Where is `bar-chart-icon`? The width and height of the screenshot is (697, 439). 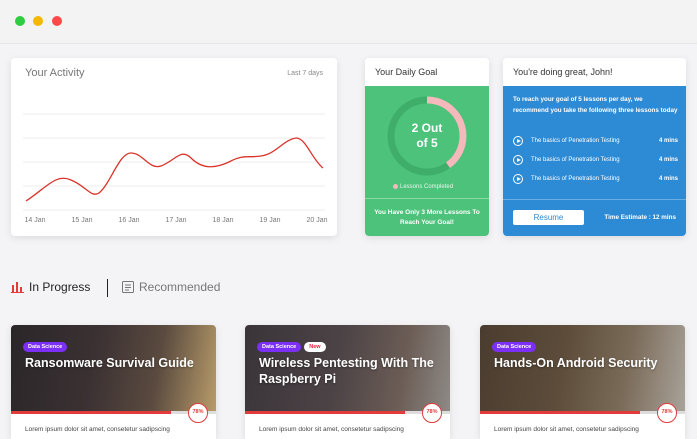 bar-chart-icon is located at coordinates (17, 287).